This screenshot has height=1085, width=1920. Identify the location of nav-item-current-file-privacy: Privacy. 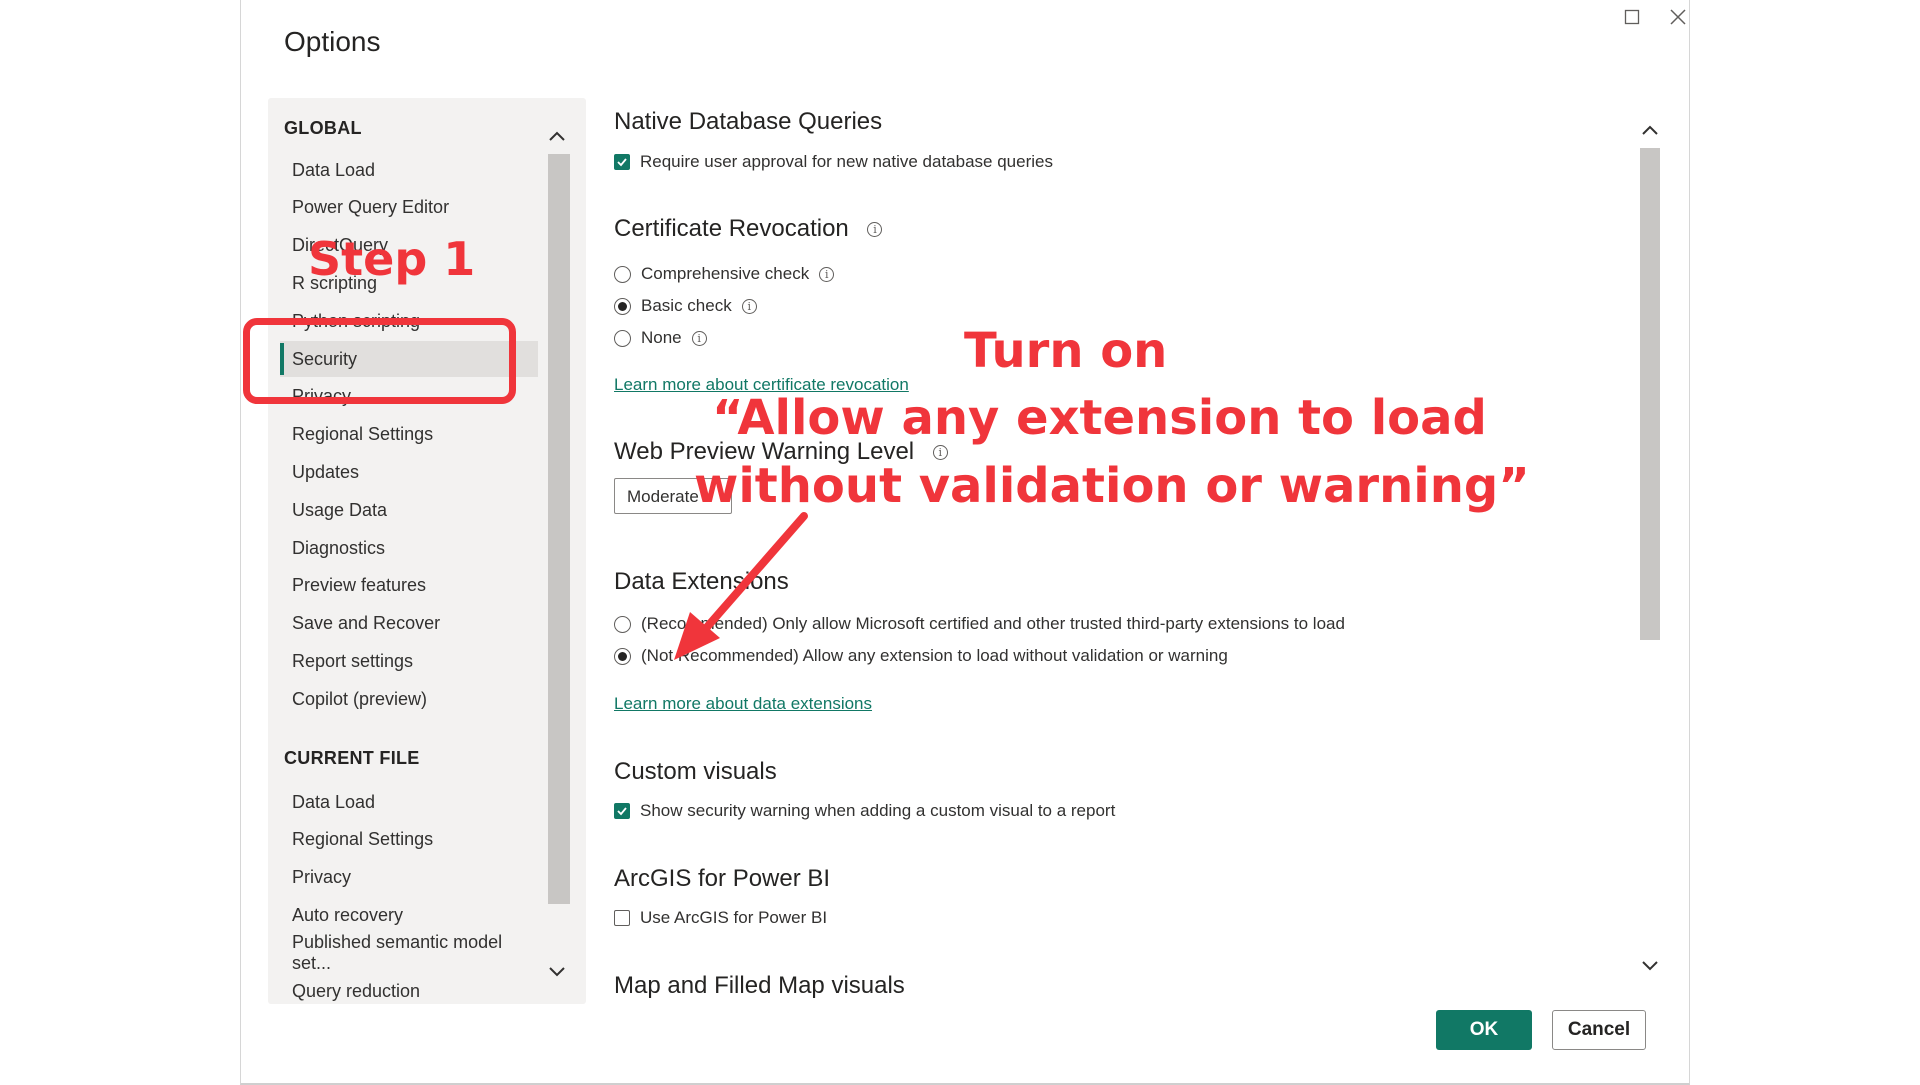
(409, 878).